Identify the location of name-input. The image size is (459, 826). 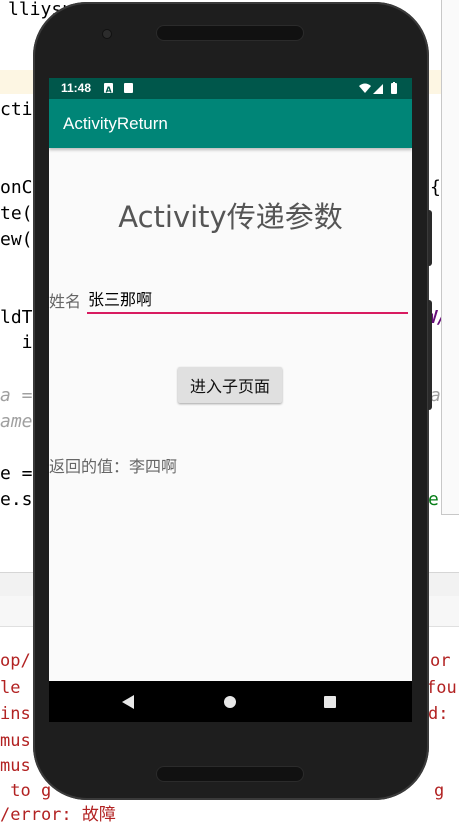
(247, 299).